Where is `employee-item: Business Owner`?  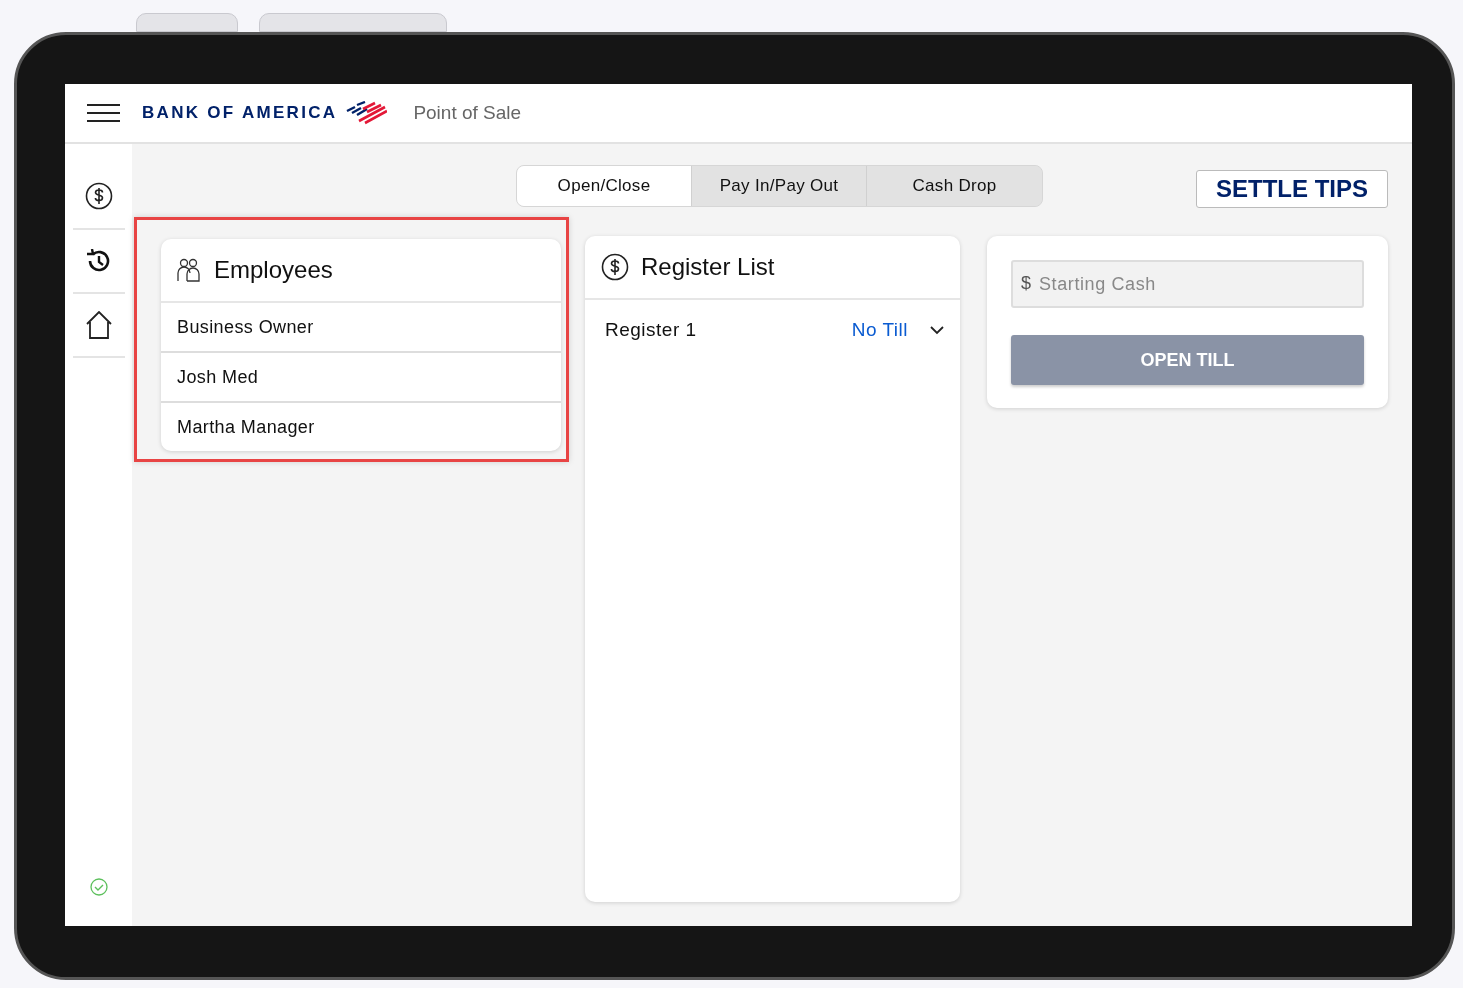 employee-item: Business Owner is located at coordinates (361, 328).